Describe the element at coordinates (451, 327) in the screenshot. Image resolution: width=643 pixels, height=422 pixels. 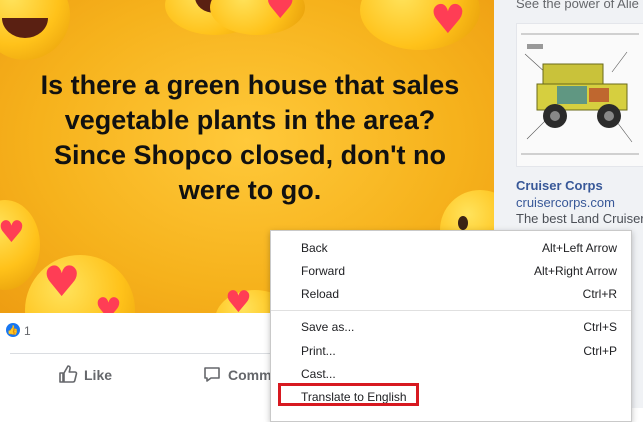
I see `menu-item-save-as: Save as... Ctrl+S` at that location.